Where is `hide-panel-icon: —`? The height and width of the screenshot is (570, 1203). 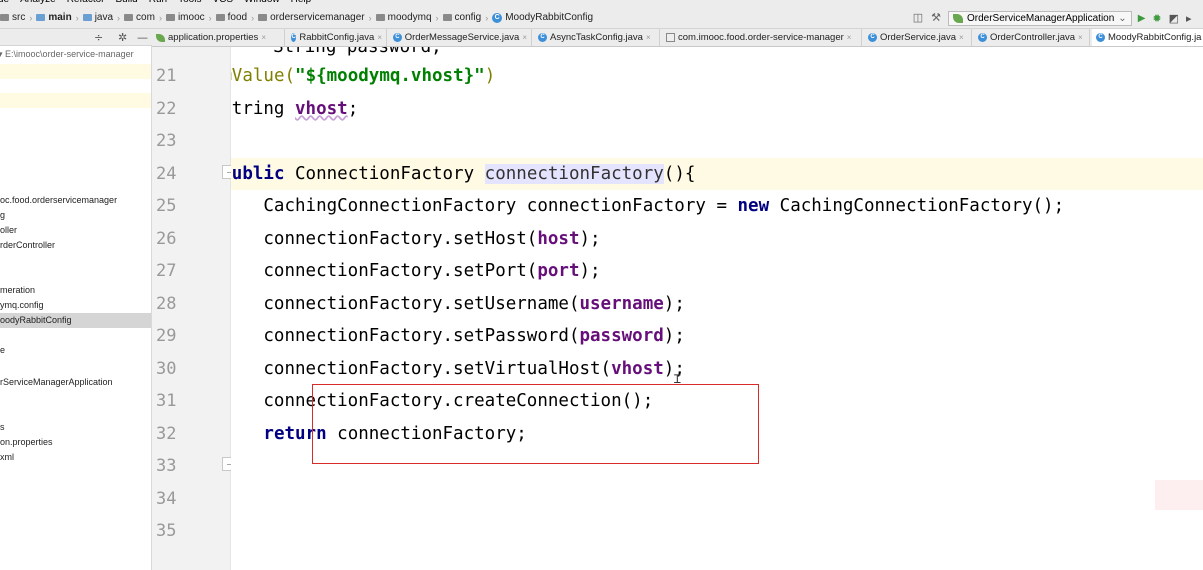 hide-panel-icon: — is located at coordinates (142, 37).